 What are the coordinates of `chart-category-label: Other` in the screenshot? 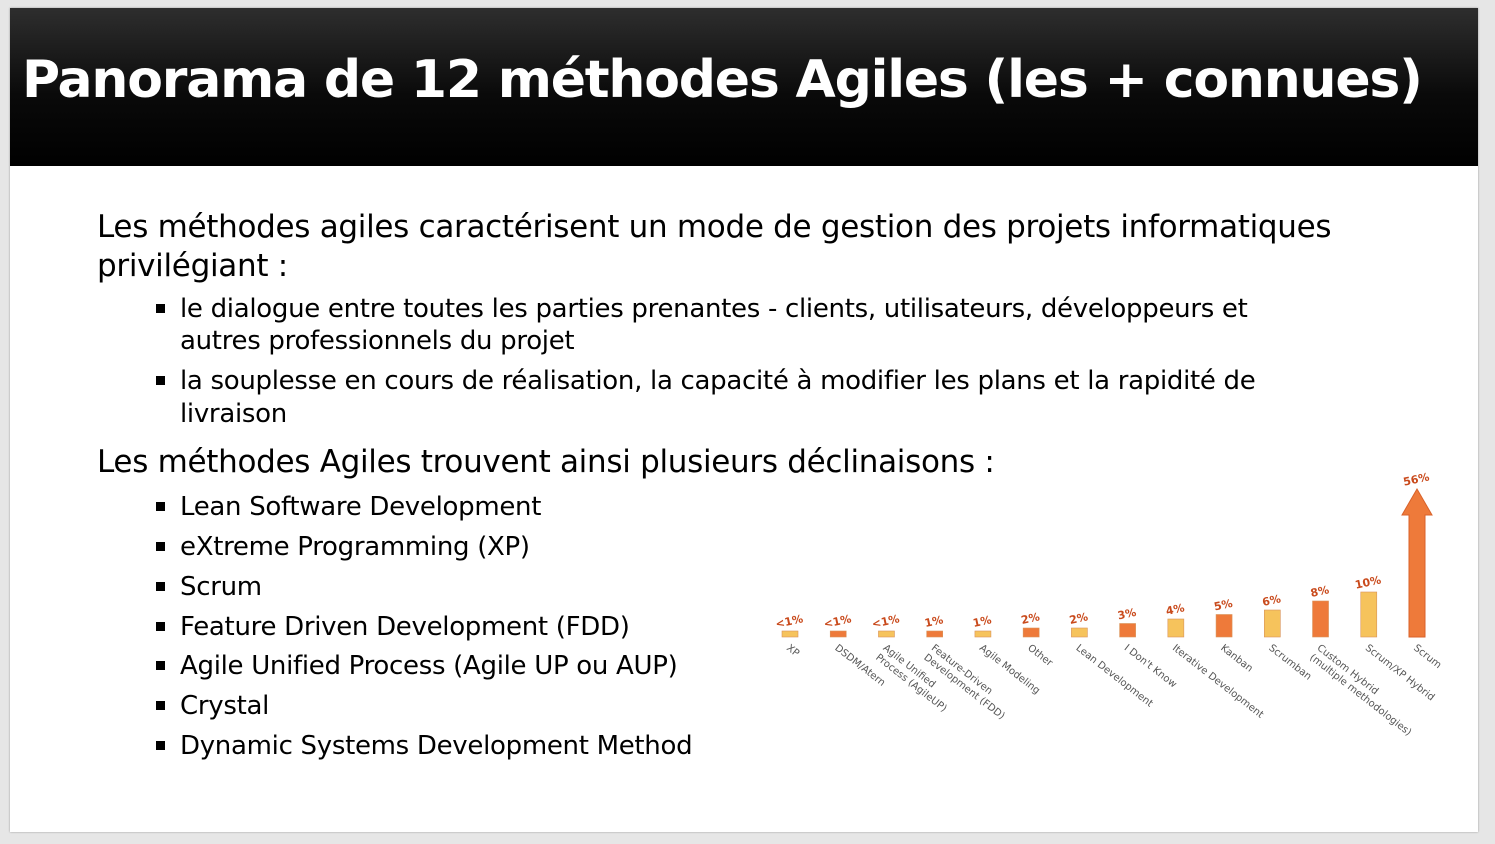 It's located at (1040, 656).